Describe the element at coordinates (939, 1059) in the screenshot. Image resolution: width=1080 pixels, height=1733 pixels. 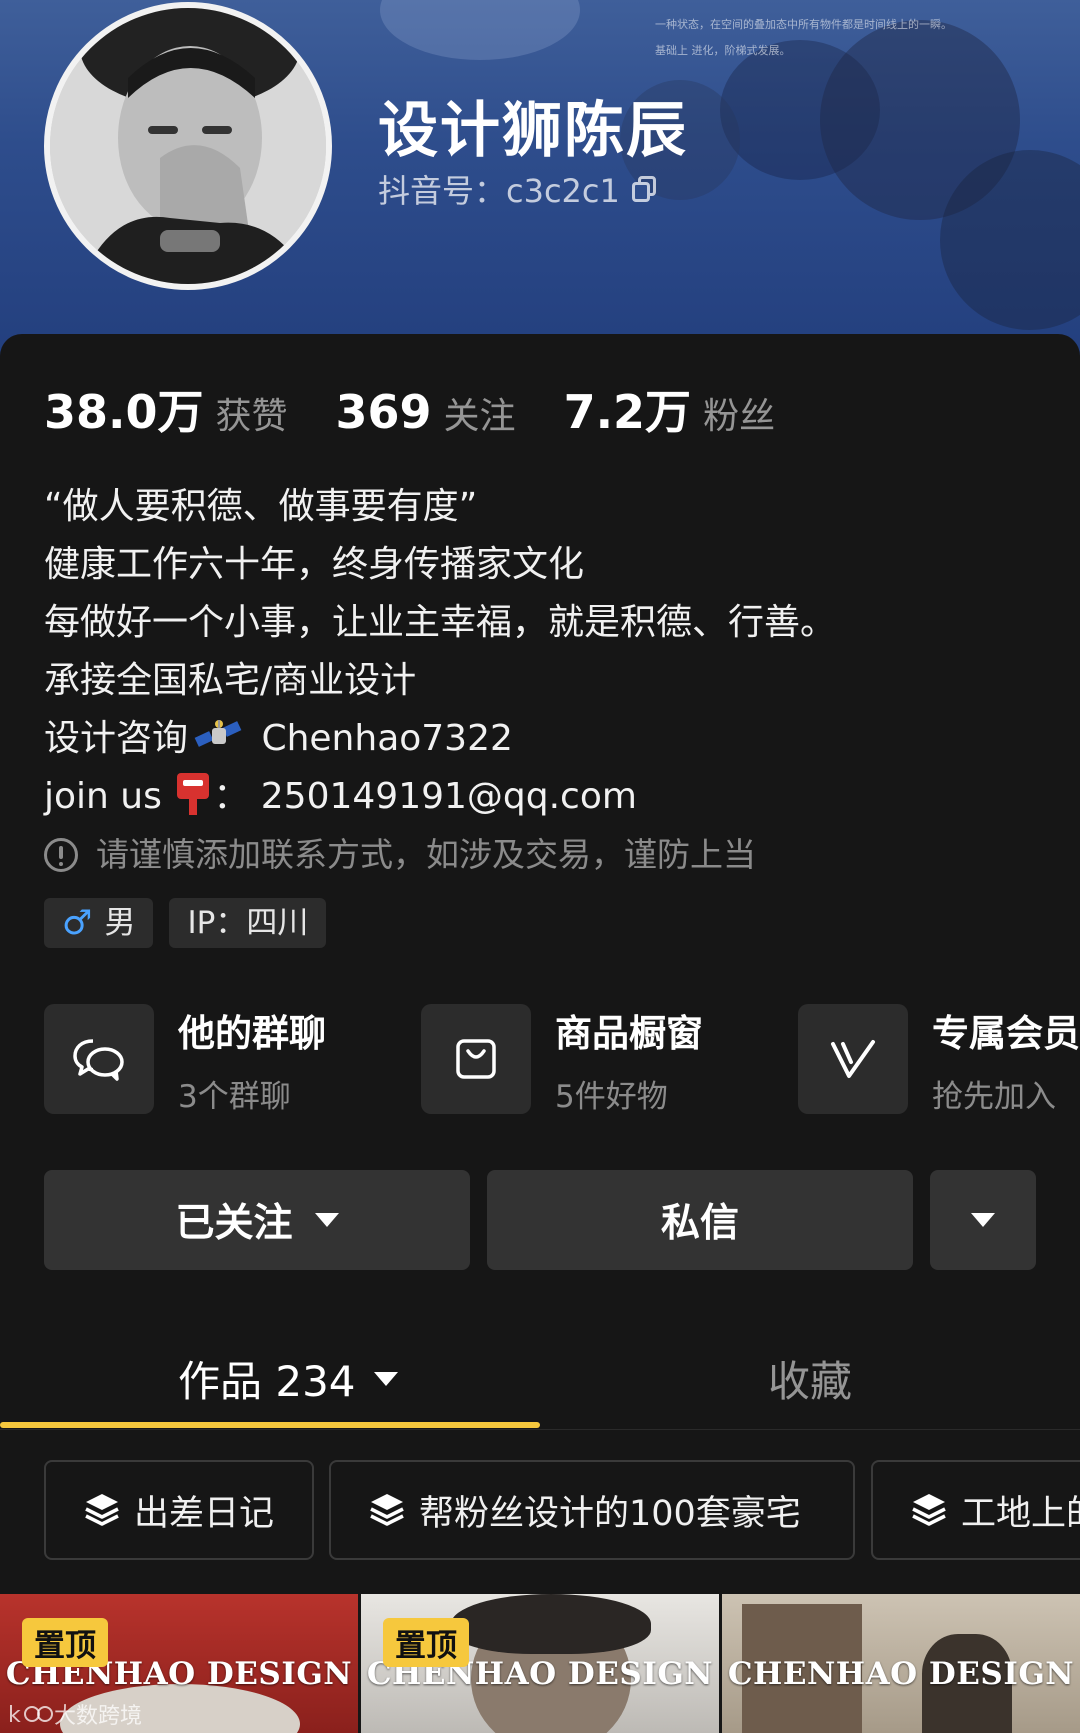
I see `membership-entry: 专属会员 抢先加入` at that location.